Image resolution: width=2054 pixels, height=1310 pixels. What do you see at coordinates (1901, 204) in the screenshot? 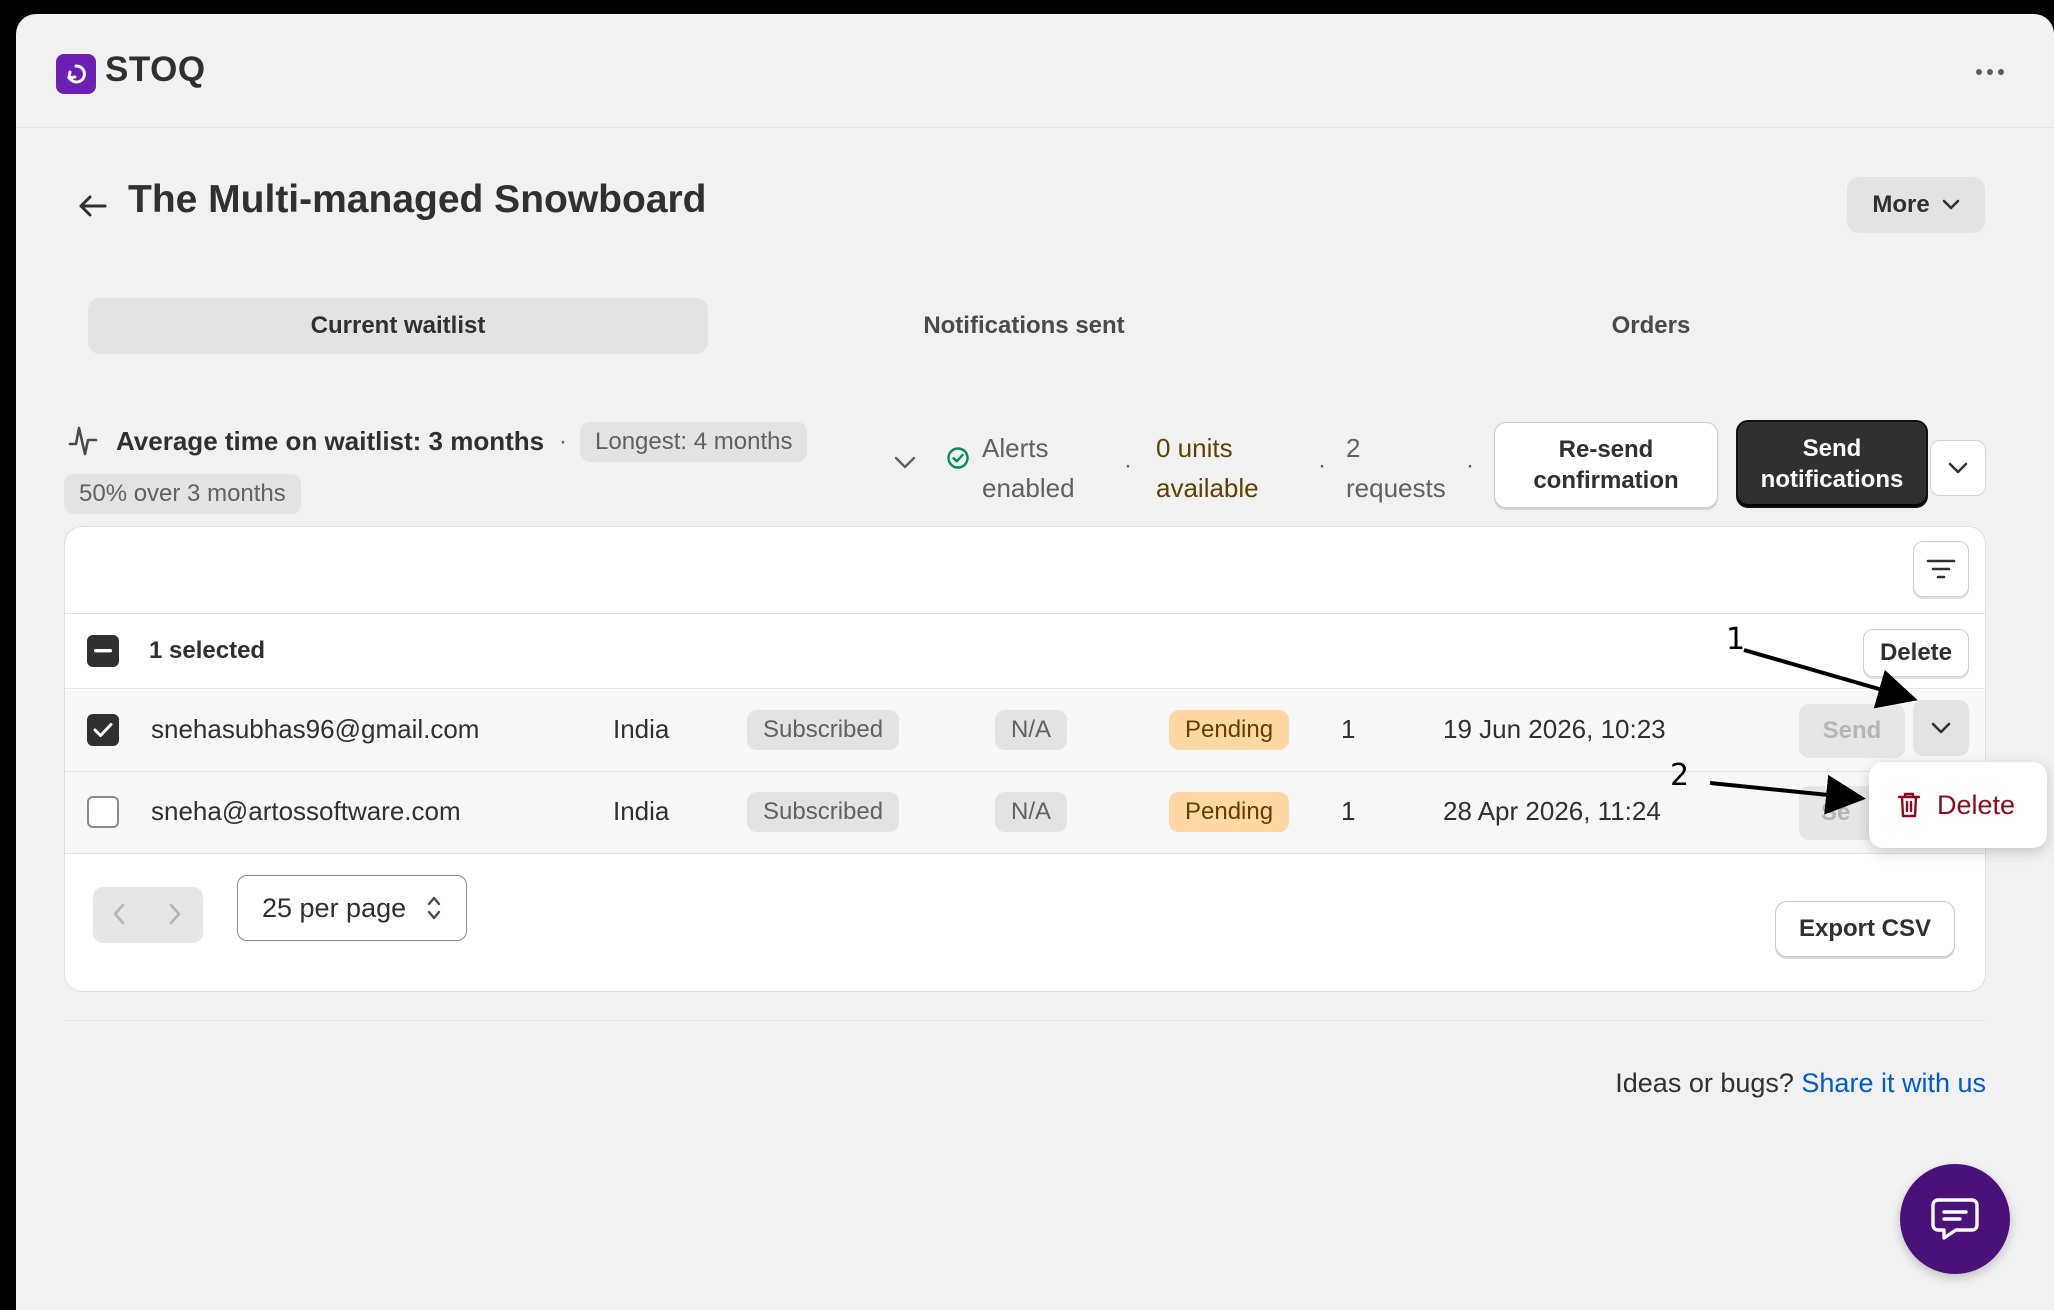
I see `more-button-label: More` at bounding box center [1901, 204].